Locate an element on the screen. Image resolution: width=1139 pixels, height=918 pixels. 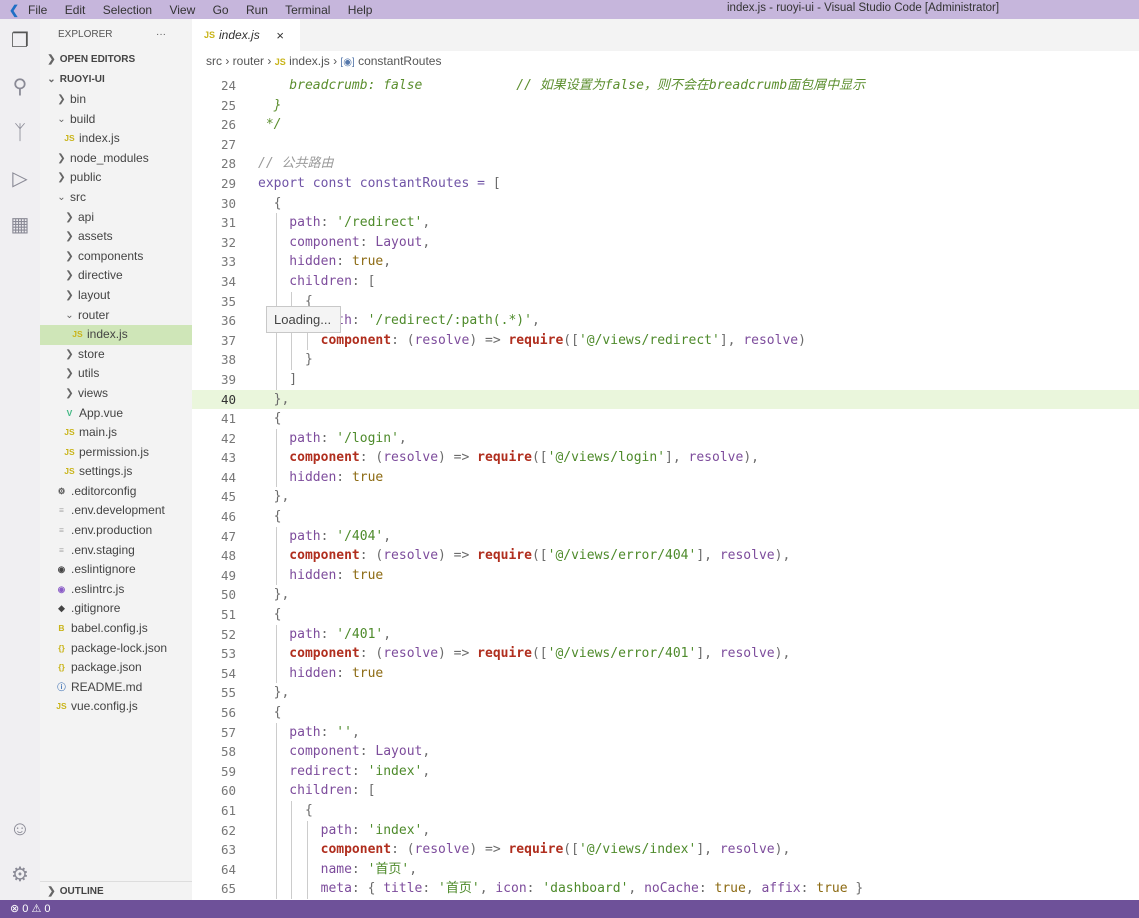
tree-item-build: ⌄ build is located at coordinates (116, 120).